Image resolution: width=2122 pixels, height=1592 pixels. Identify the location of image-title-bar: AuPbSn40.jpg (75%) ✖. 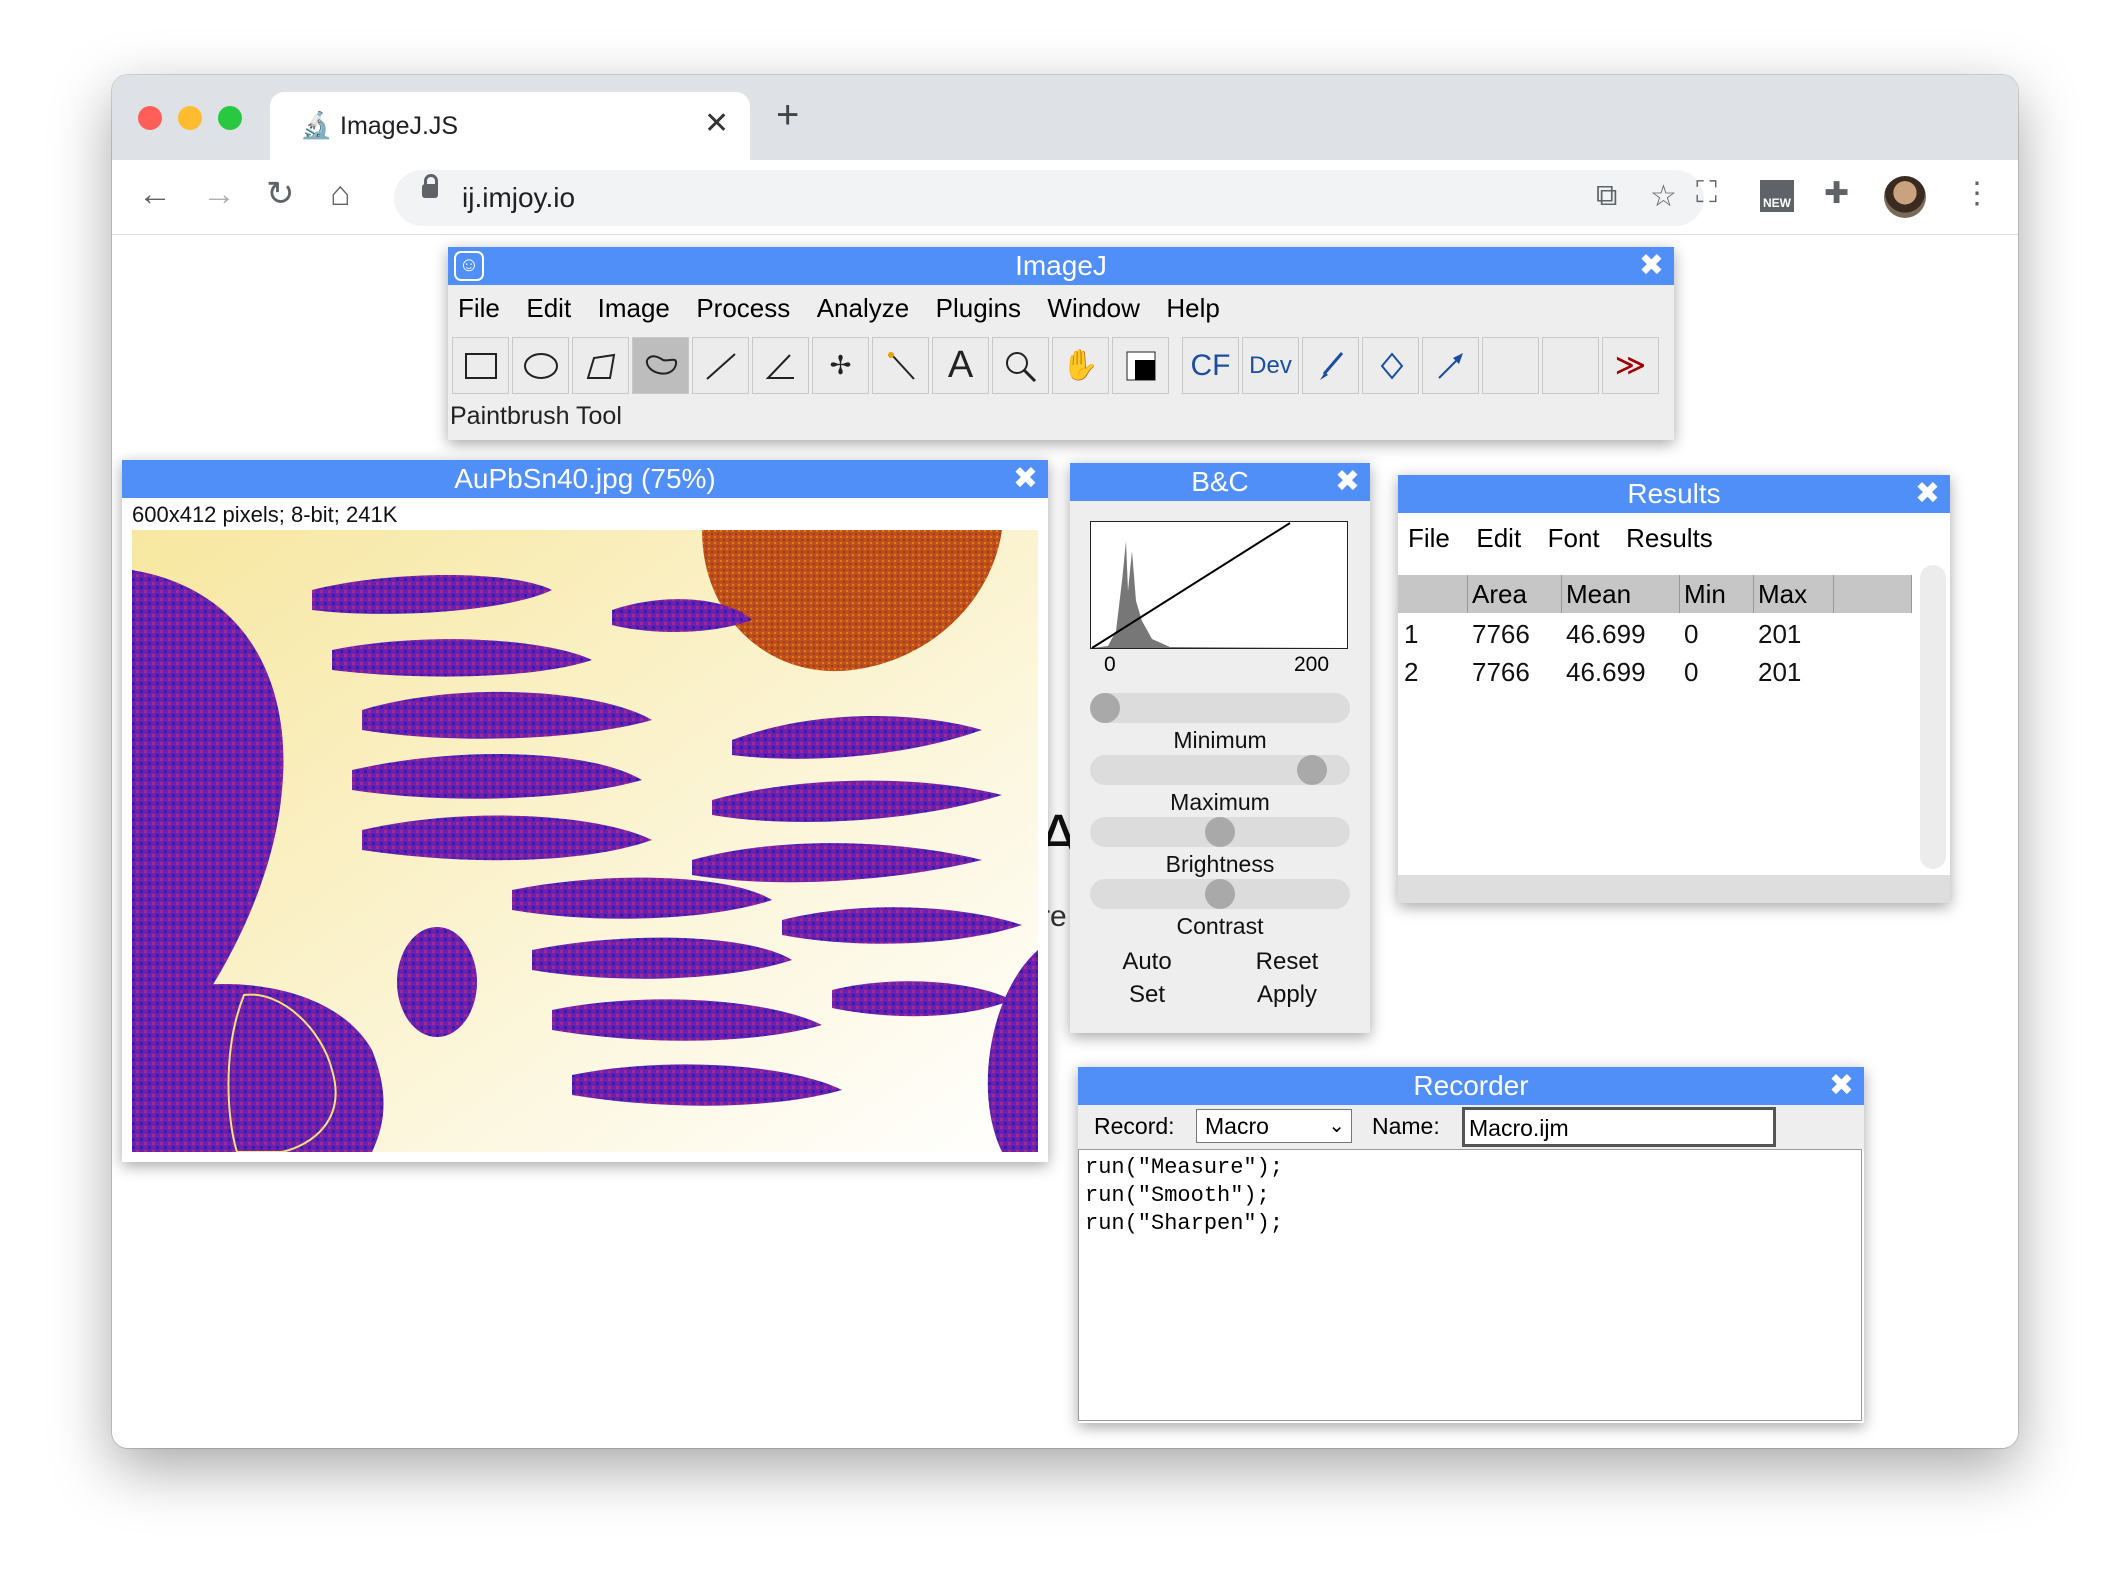
(585, 479).